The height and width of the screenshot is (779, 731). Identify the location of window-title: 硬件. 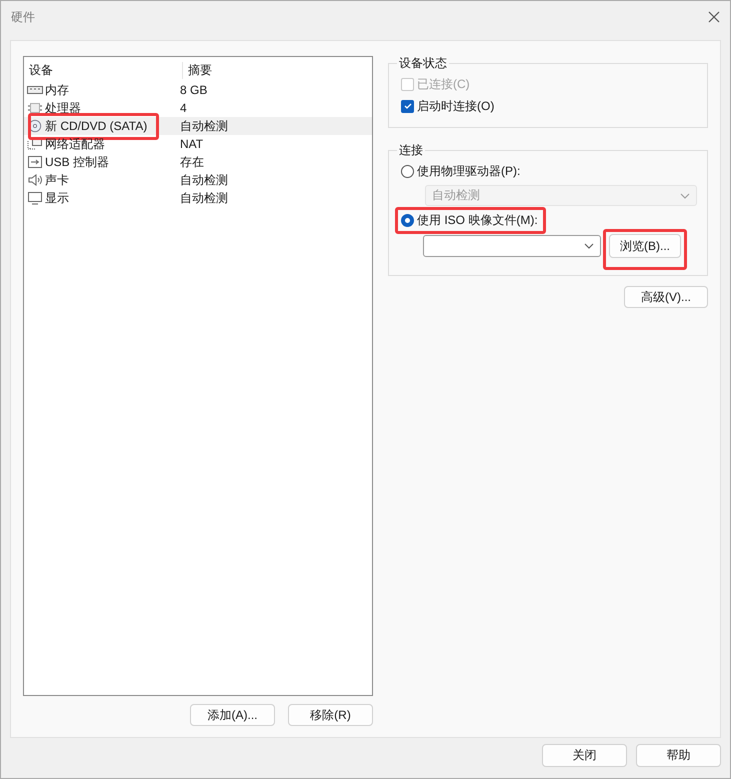
(23, 17).